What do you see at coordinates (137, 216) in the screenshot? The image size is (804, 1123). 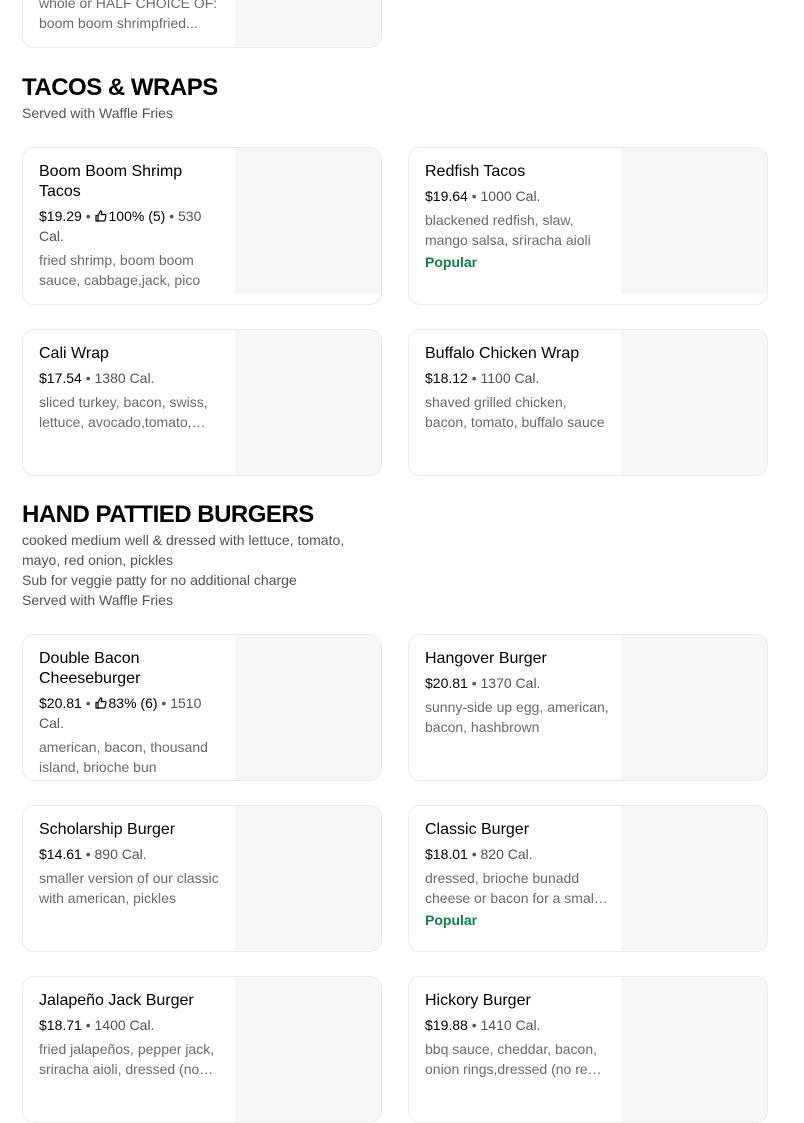 I see `item-rating: 100% (5)` at bounding box center [137, 216].